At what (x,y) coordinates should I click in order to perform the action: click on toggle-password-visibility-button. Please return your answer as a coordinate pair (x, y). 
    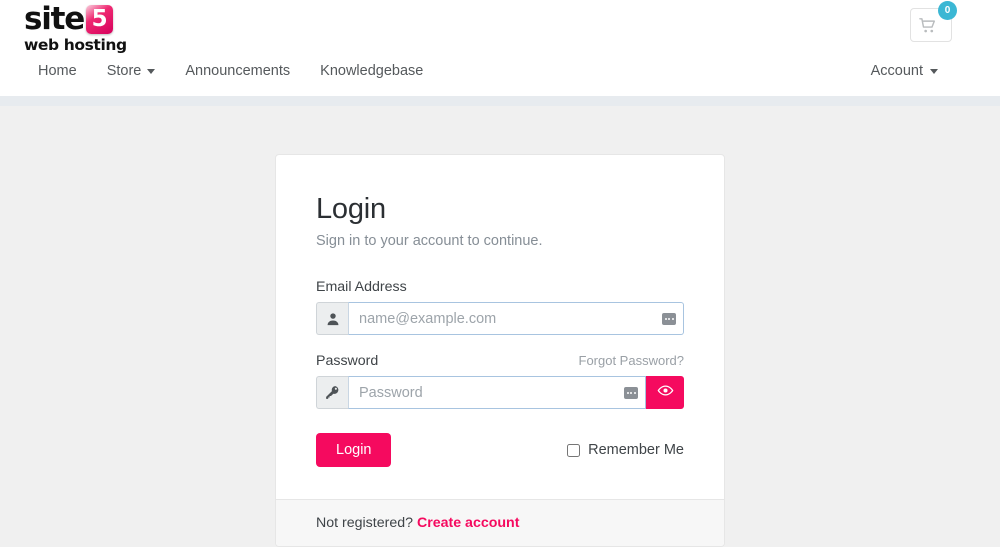
    Looking at the image, I should click on (665, 392).